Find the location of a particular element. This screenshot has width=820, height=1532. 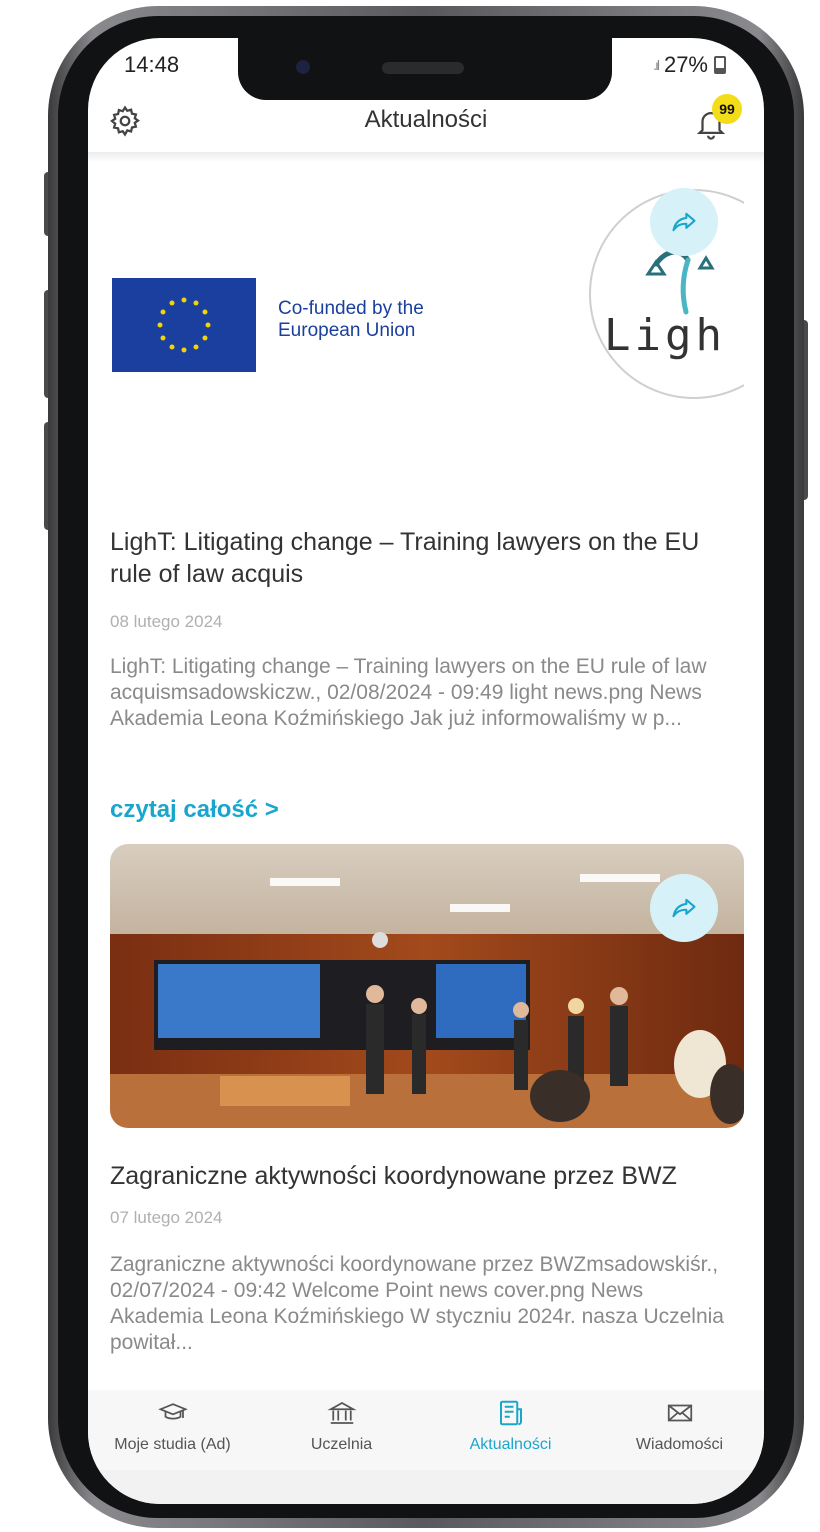

eu-text-line-1: Co-funded by the is located at coordinates (351, 308).